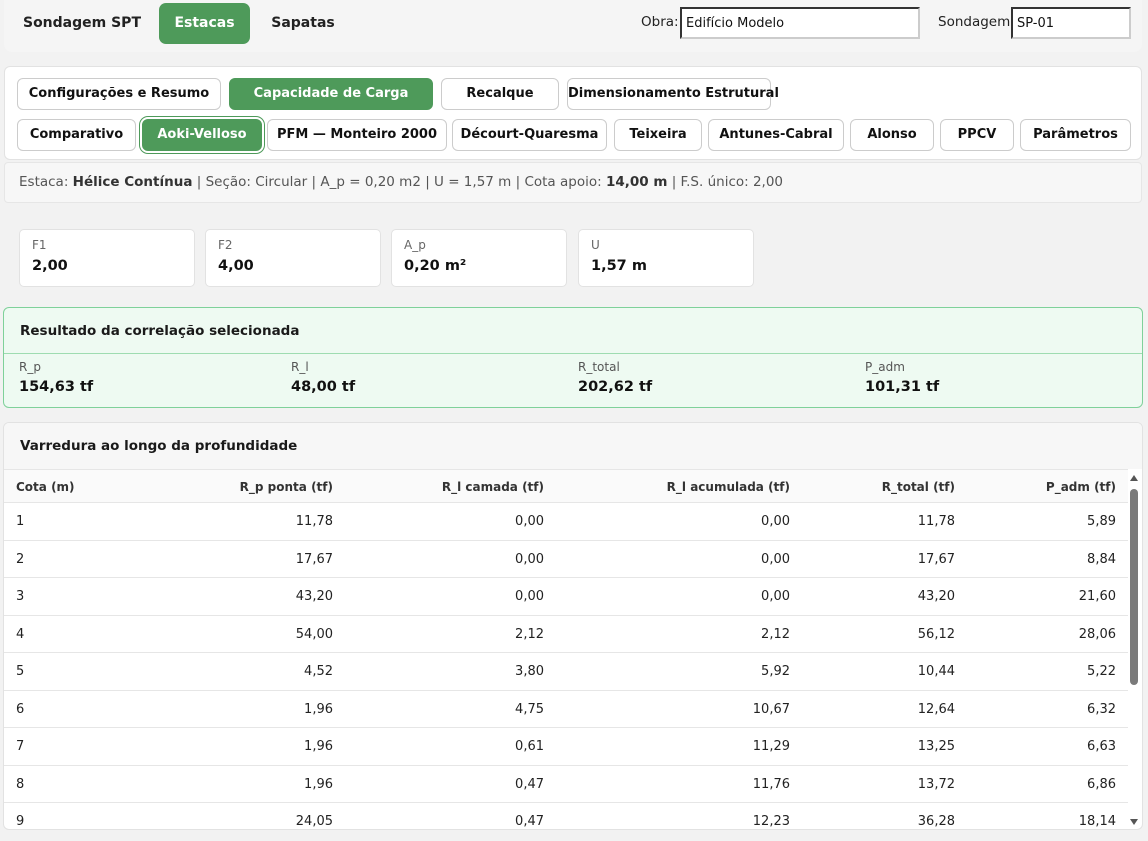 The height and width of the screenshot is (841, 1148). What do you see at coordinates (936, 671) in the screenshot?
I see `table-cell: 10,44` at bounding box center [936, 671].